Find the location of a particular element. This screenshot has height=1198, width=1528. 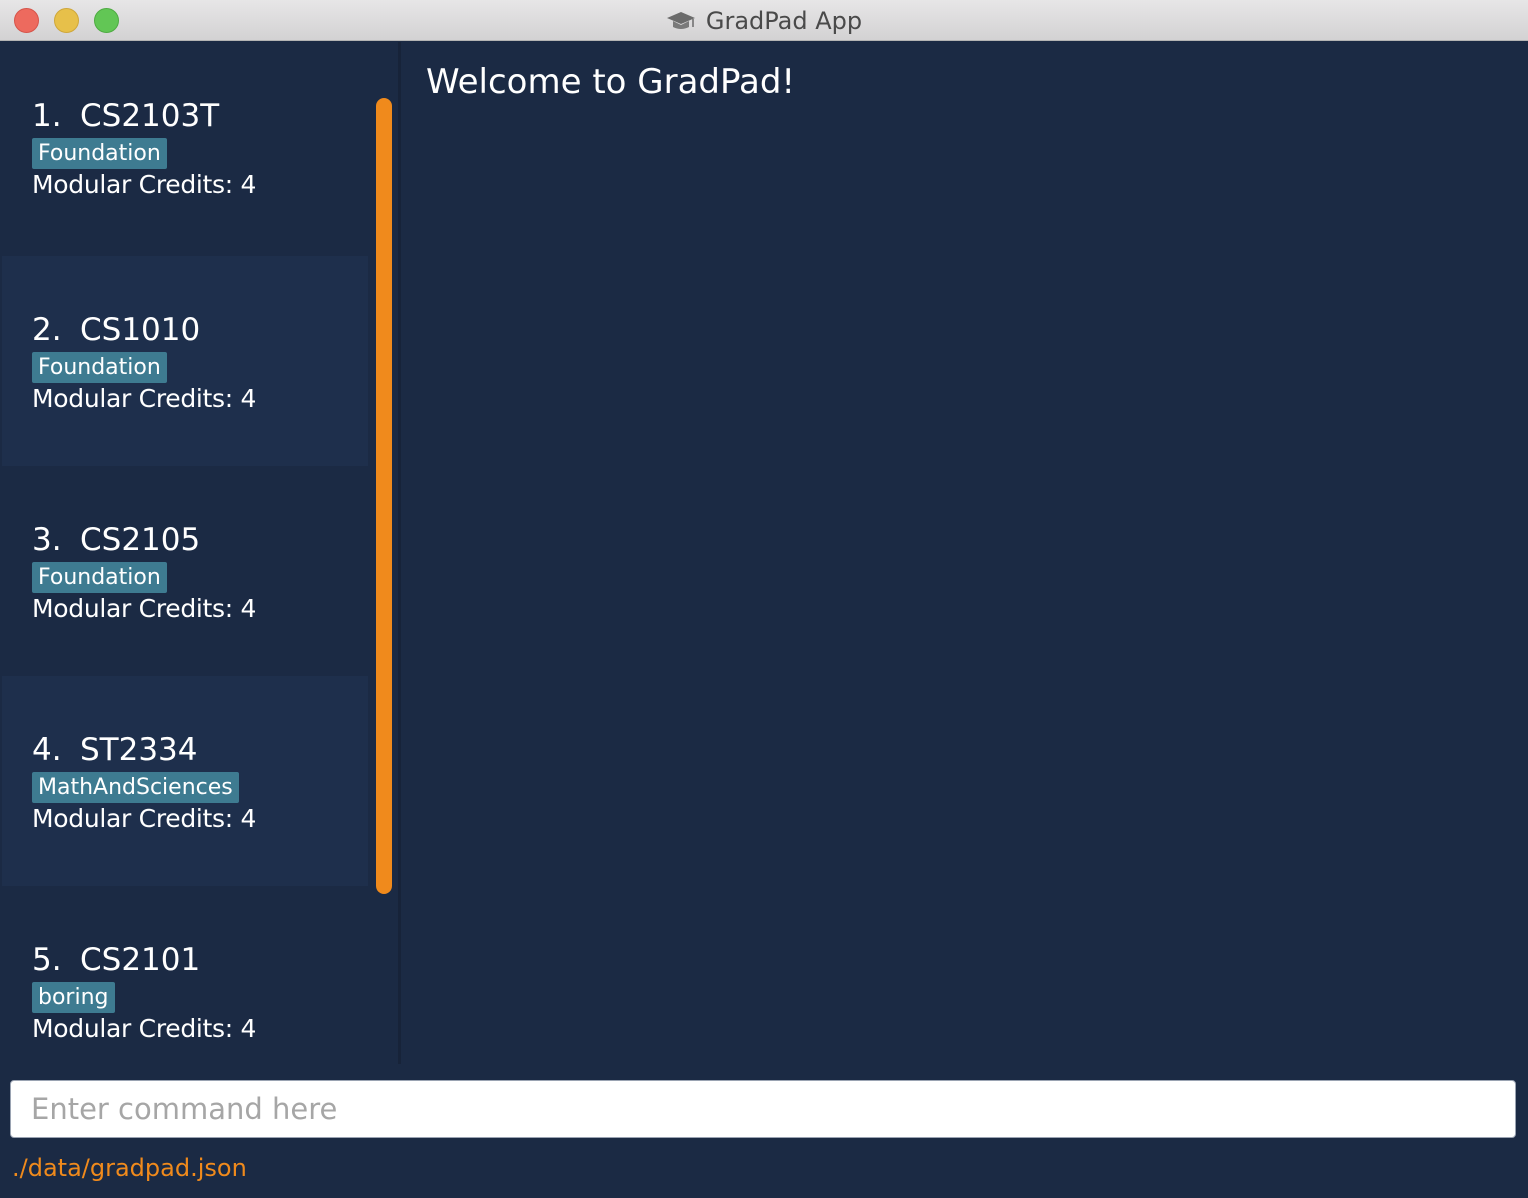

save-location-status: ./data/gradpad.json is located at coordinates (129, 1168).